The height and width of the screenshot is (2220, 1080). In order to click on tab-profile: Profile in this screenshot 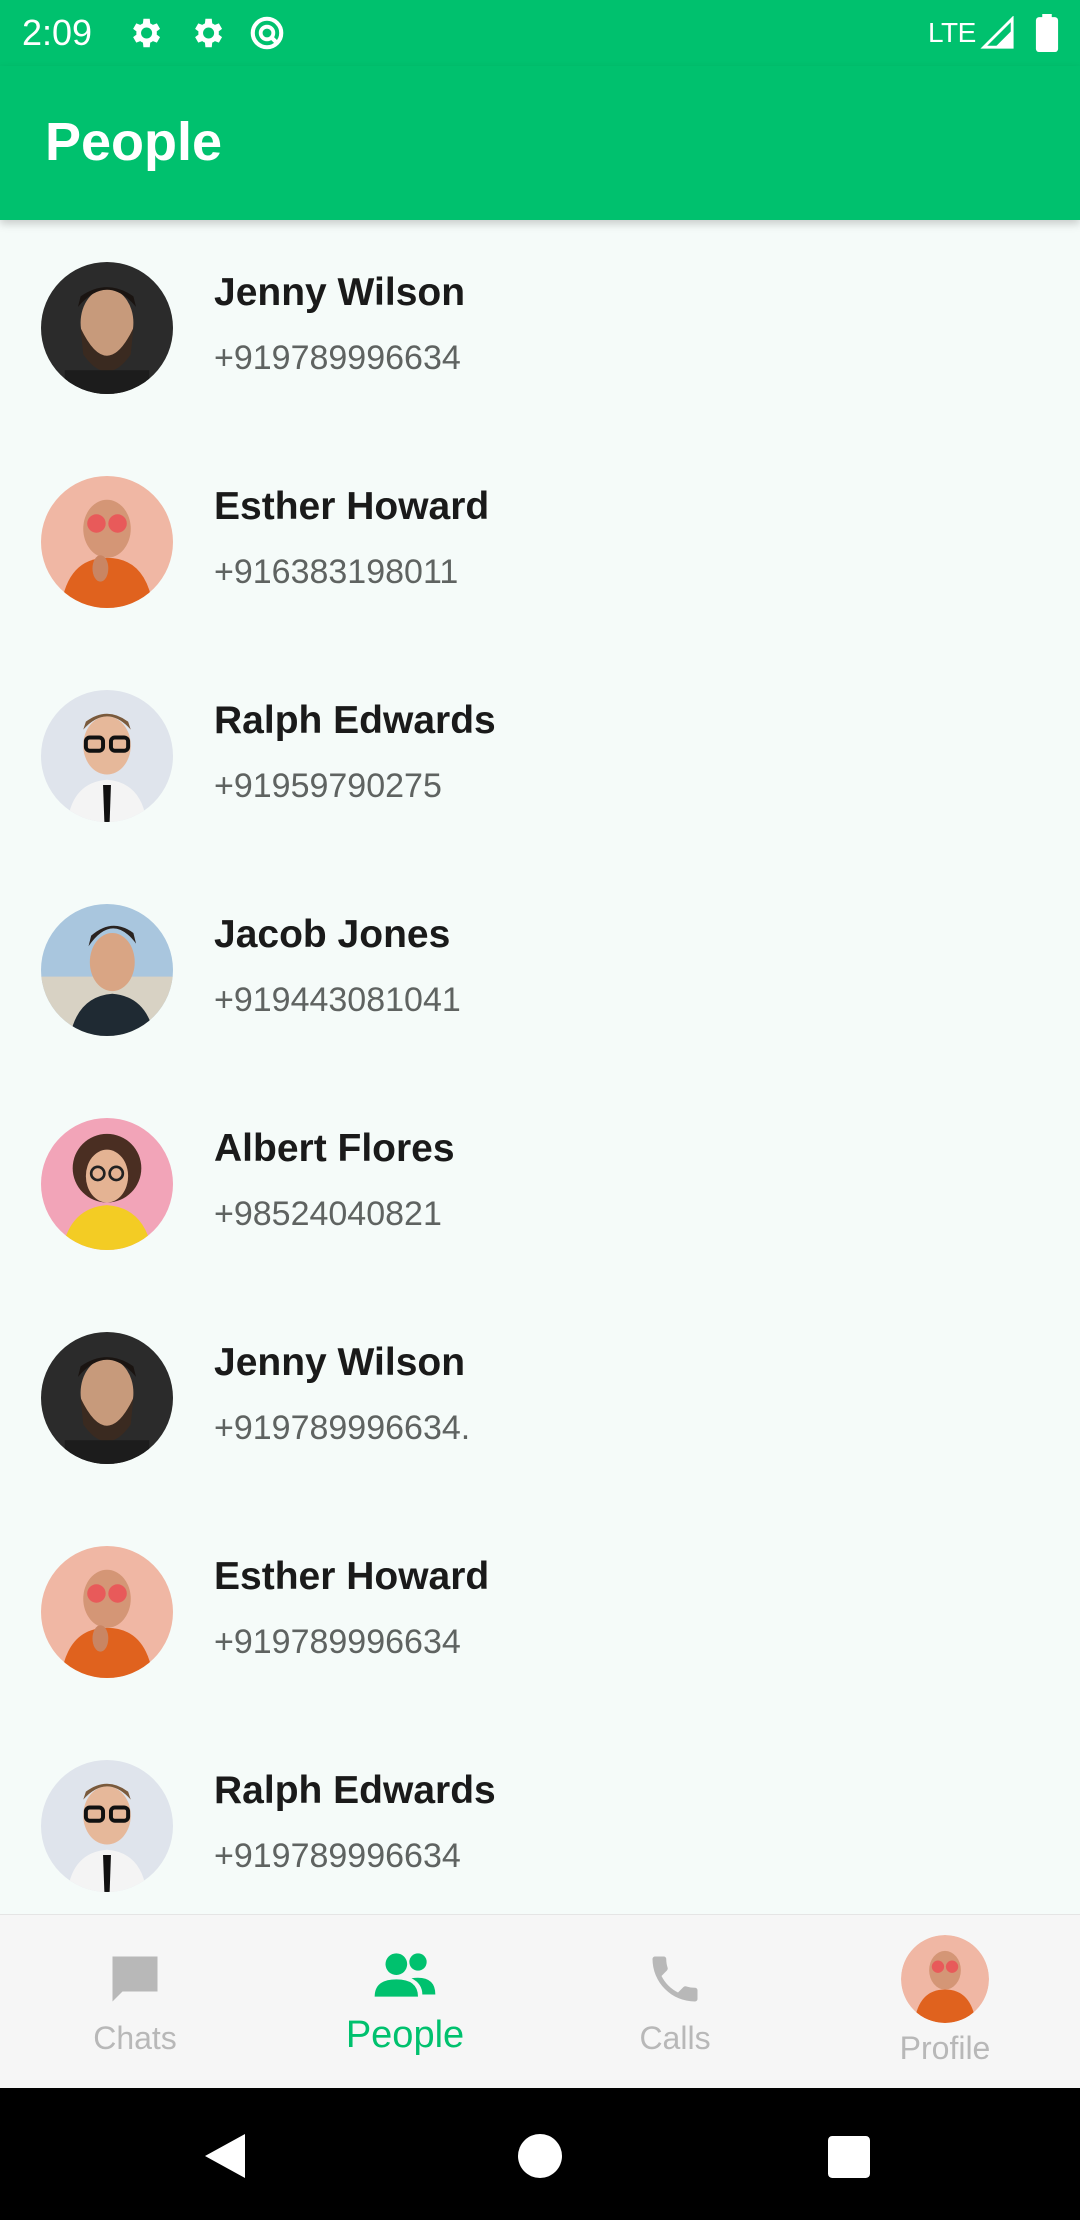, I will do `click(945, 2002)`.